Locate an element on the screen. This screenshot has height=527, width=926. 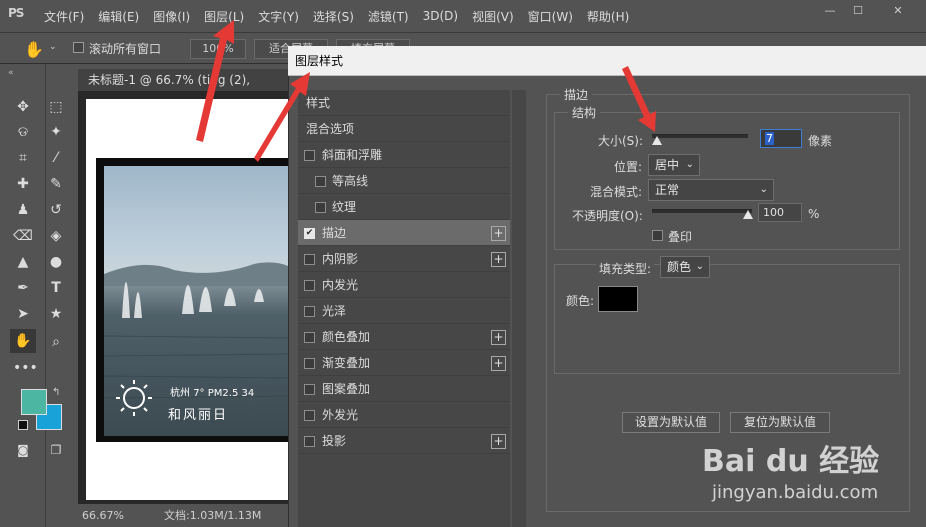
arrow-to-dialog-title-icon is located at coordinates (282, 117).